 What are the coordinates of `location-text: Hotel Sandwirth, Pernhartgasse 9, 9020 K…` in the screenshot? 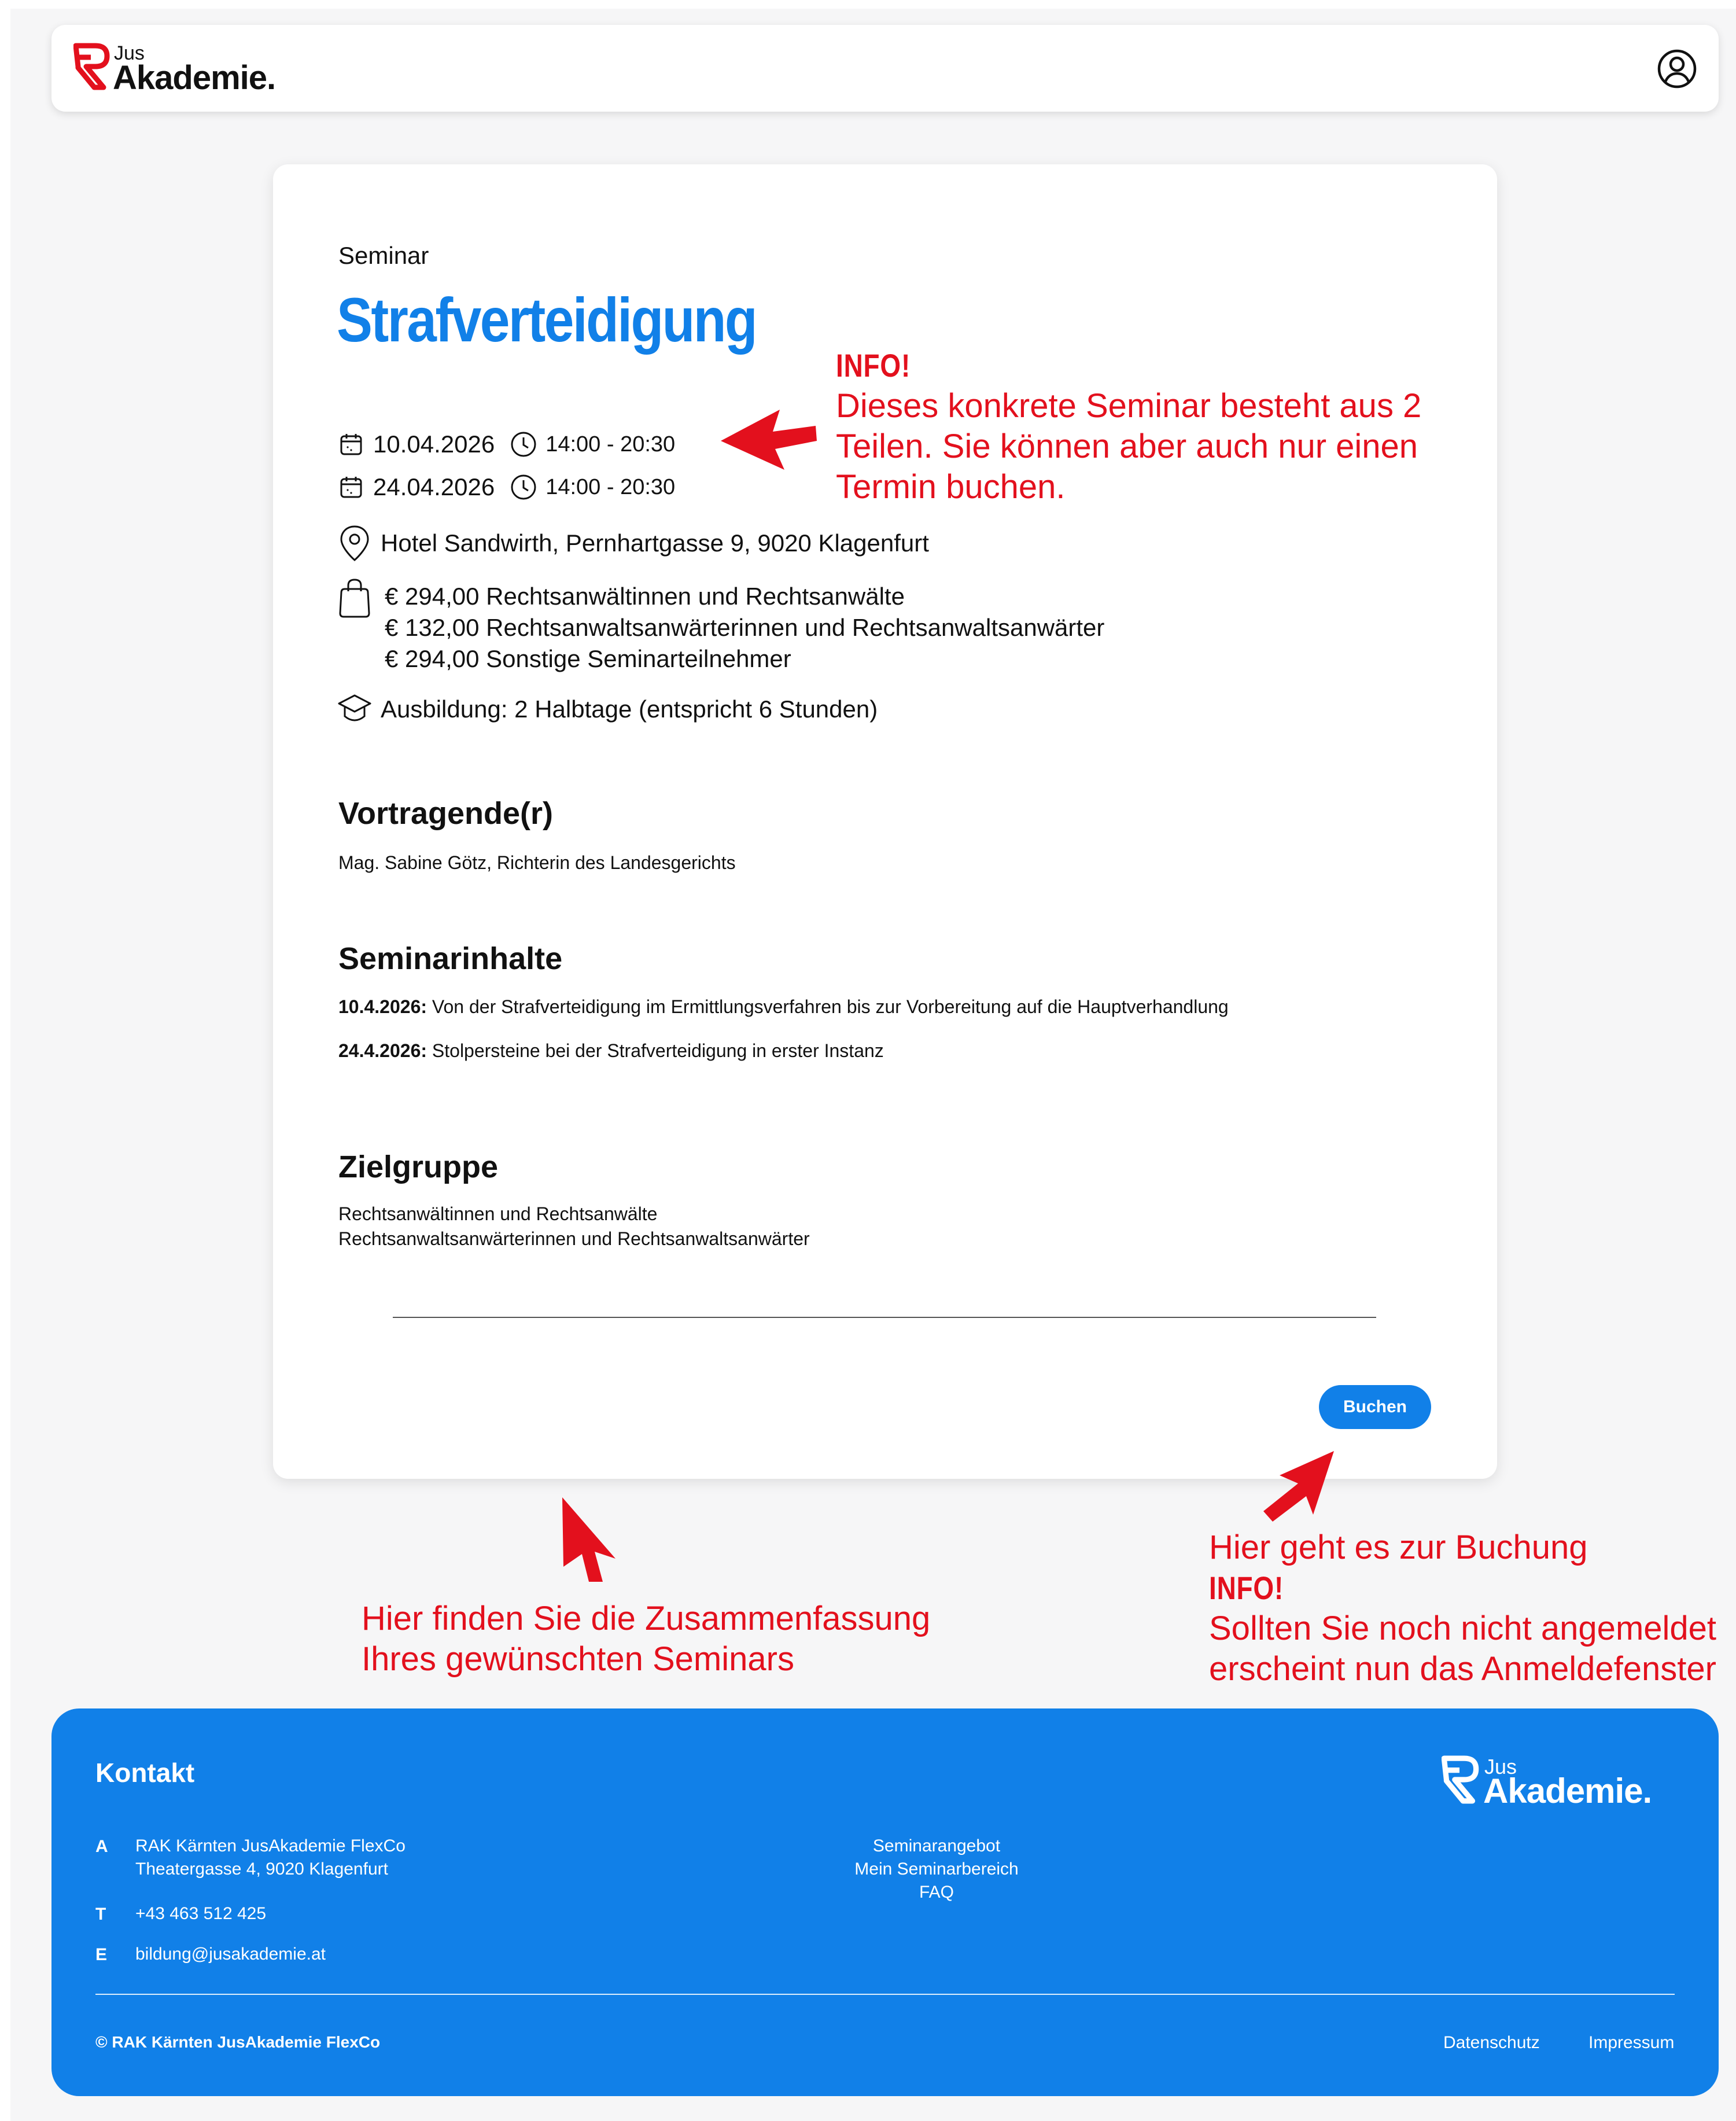 It's located at (655, 543).